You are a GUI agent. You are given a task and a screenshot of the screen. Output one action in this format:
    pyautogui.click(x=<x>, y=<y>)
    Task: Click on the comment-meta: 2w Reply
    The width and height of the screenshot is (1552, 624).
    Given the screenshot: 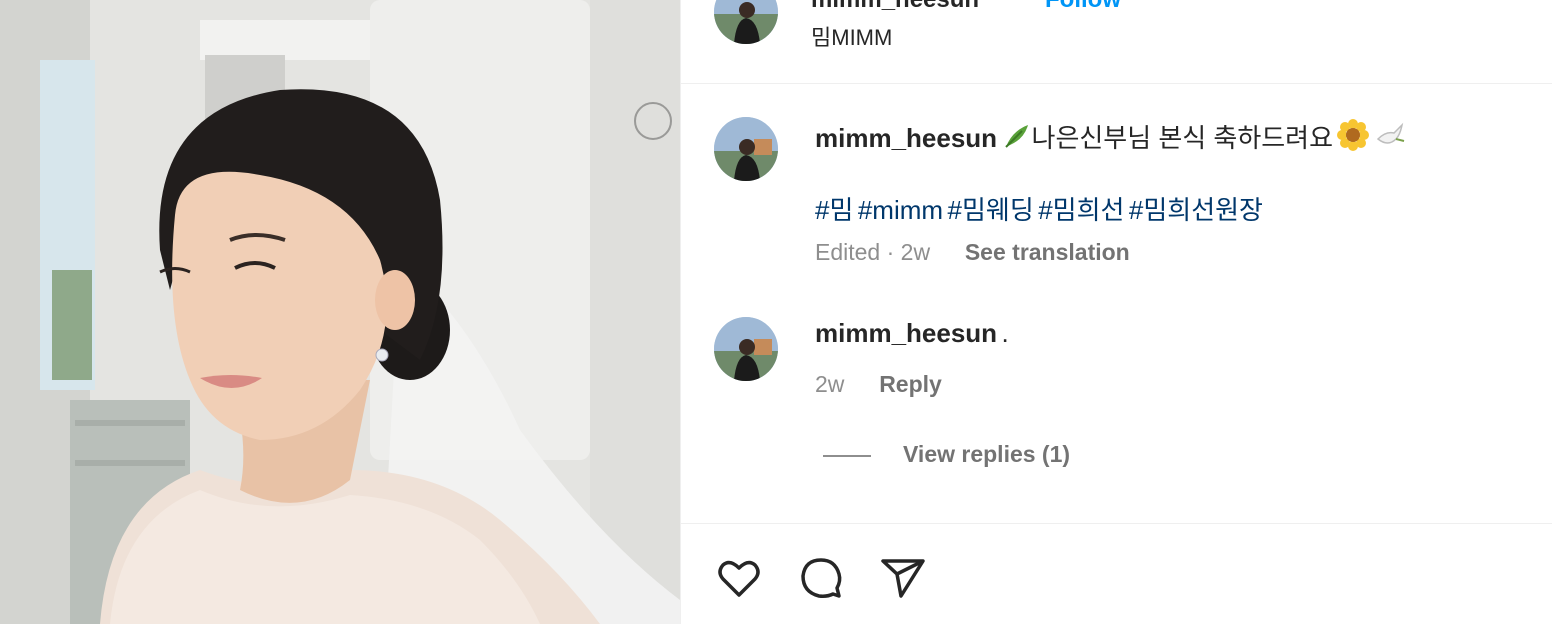 What is the action you would take?
    pyautogui.click(x=878, y=384)
    